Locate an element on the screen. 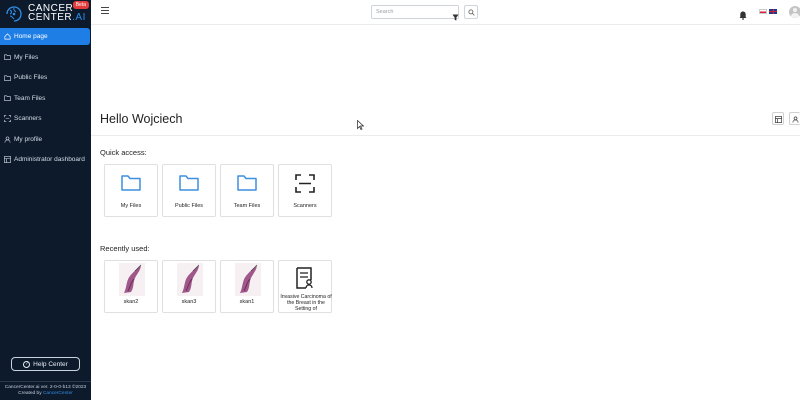  home-icon is located at coordinates (7, 37).